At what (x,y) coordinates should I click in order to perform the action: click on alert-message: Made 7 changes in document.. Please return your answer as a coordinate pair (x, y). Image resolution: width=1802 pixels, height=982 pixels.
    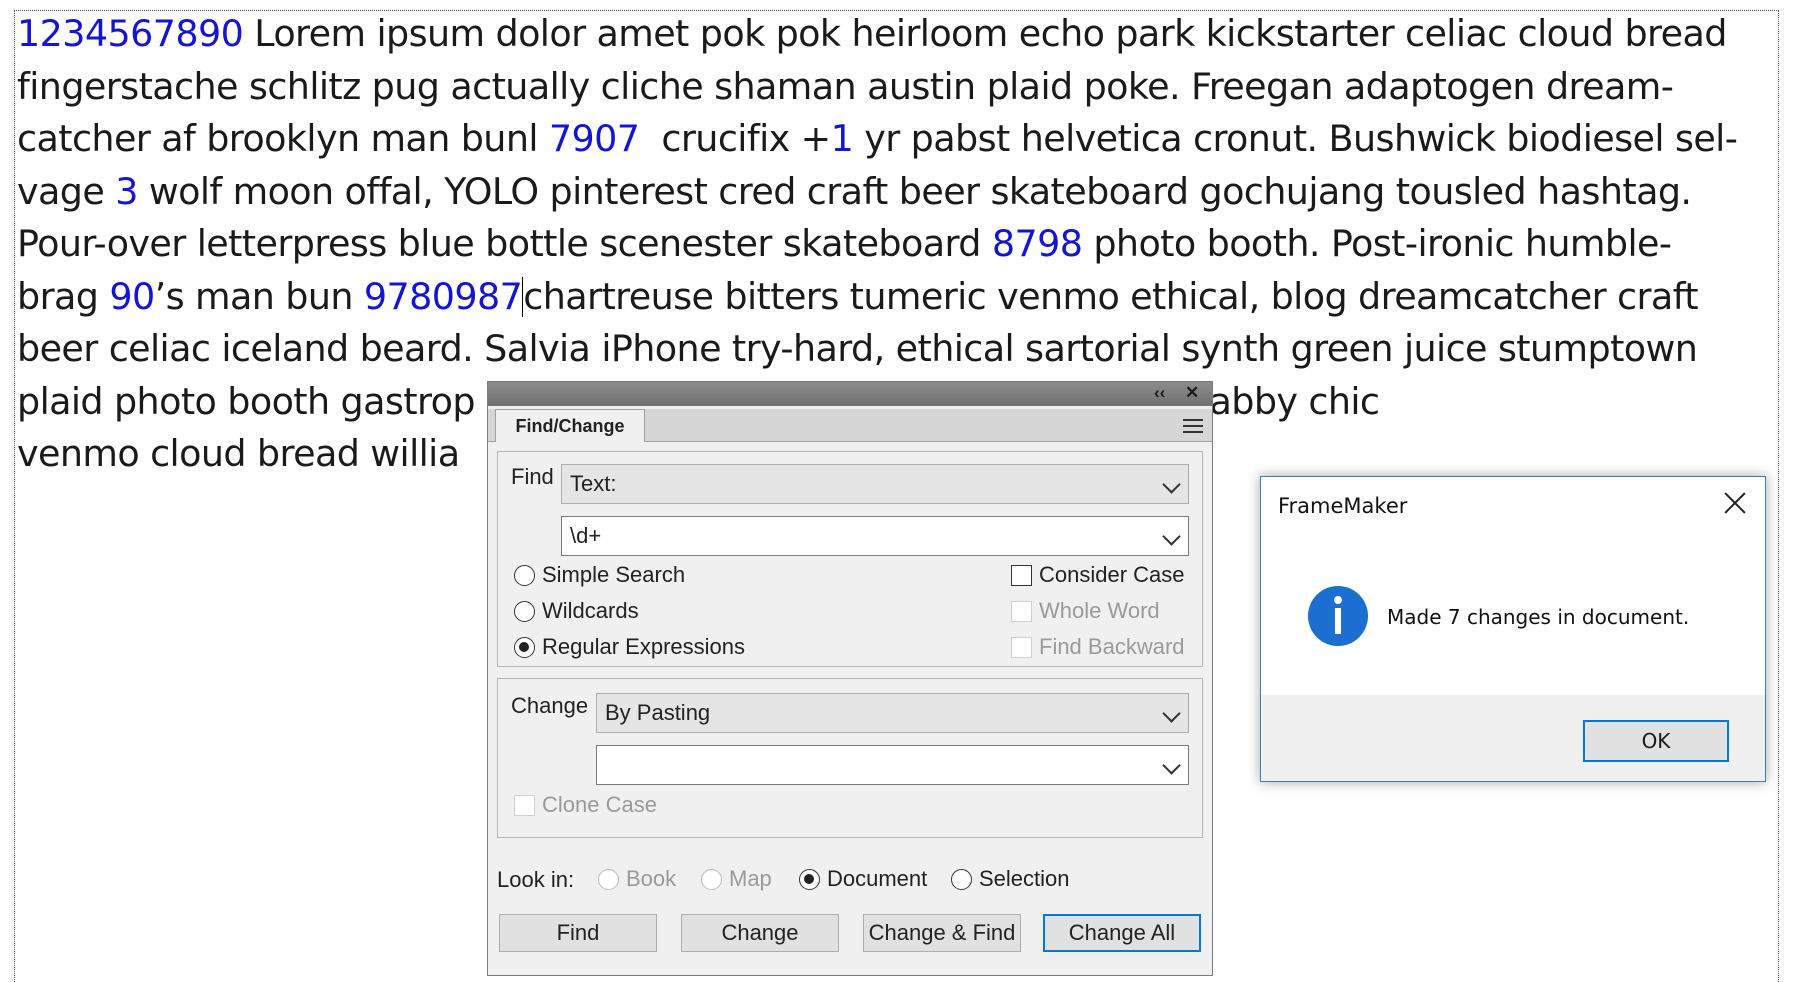
    Looking at the image, I should click on (1538, 617).